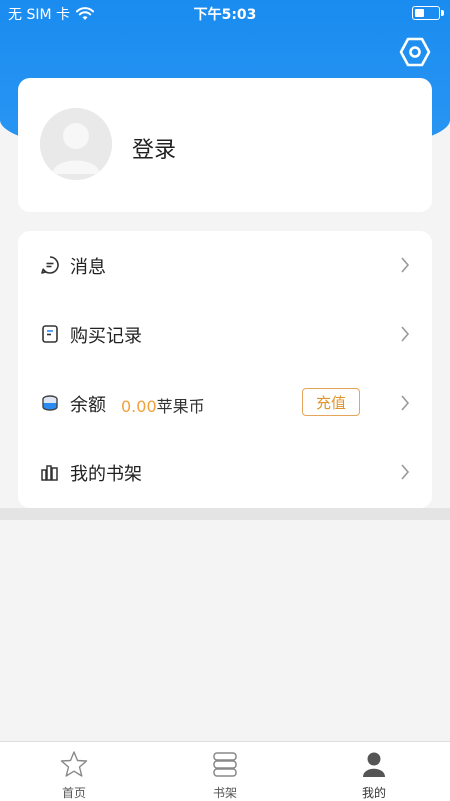  I want to click on menu-item-purchase-records: 购买记录, so click(225, 334).